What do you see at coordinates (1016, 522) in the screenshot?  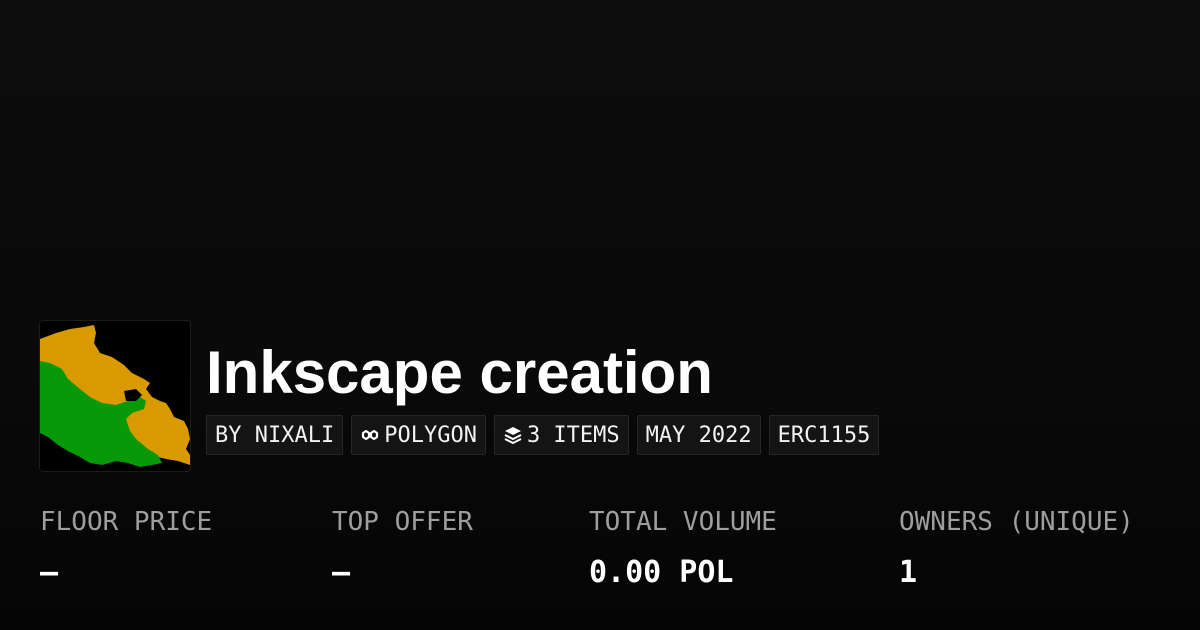 I see `owners-label: OWNERS (UNIQUE)` at bounding box center [1016, 522].